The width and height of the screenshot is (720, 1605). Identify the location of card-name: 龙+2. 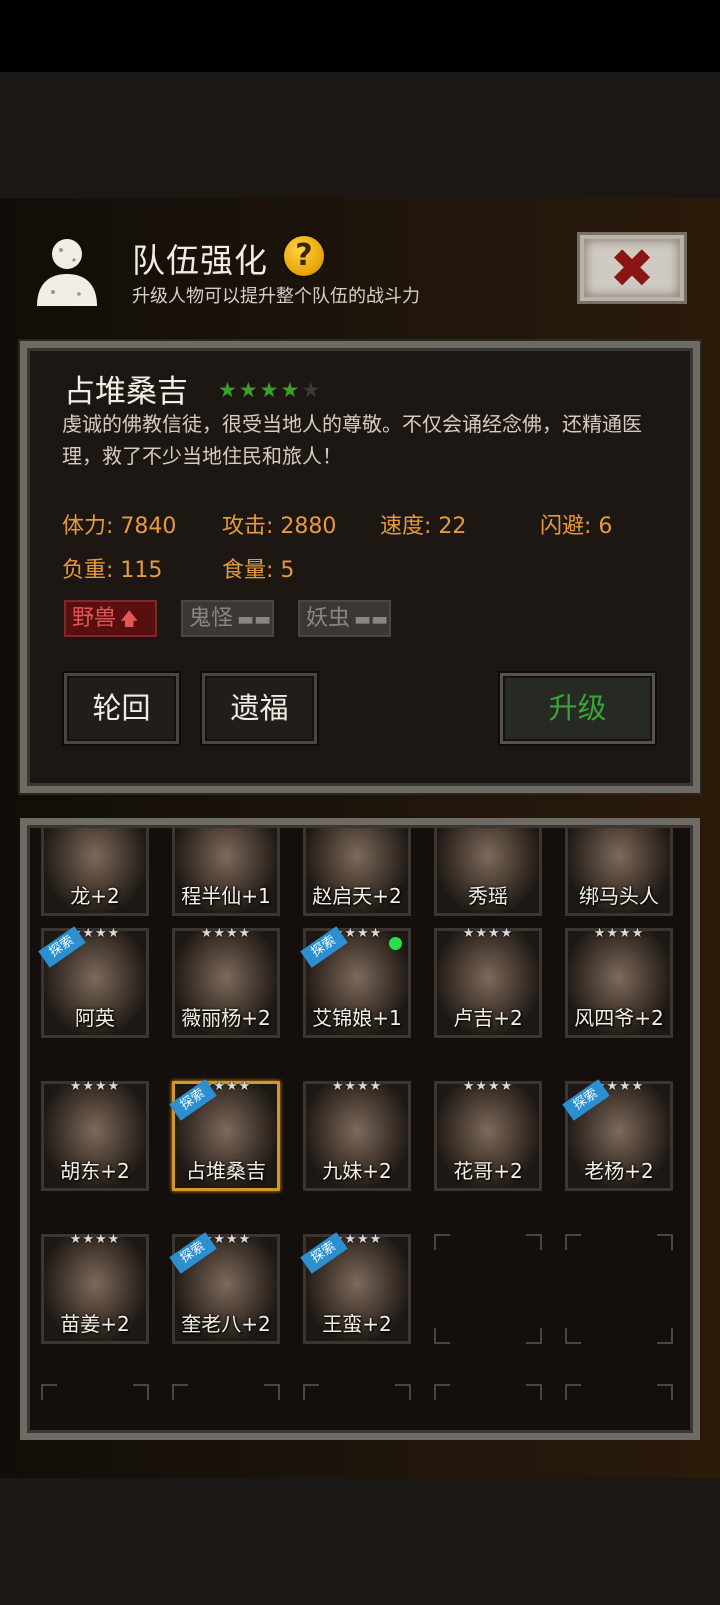
(95, 896).